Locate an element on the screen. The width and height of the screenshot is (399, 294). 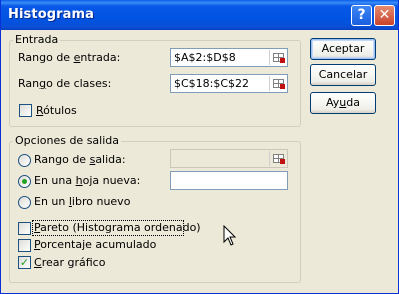
output-range-field is located at coordinates (229, 158).